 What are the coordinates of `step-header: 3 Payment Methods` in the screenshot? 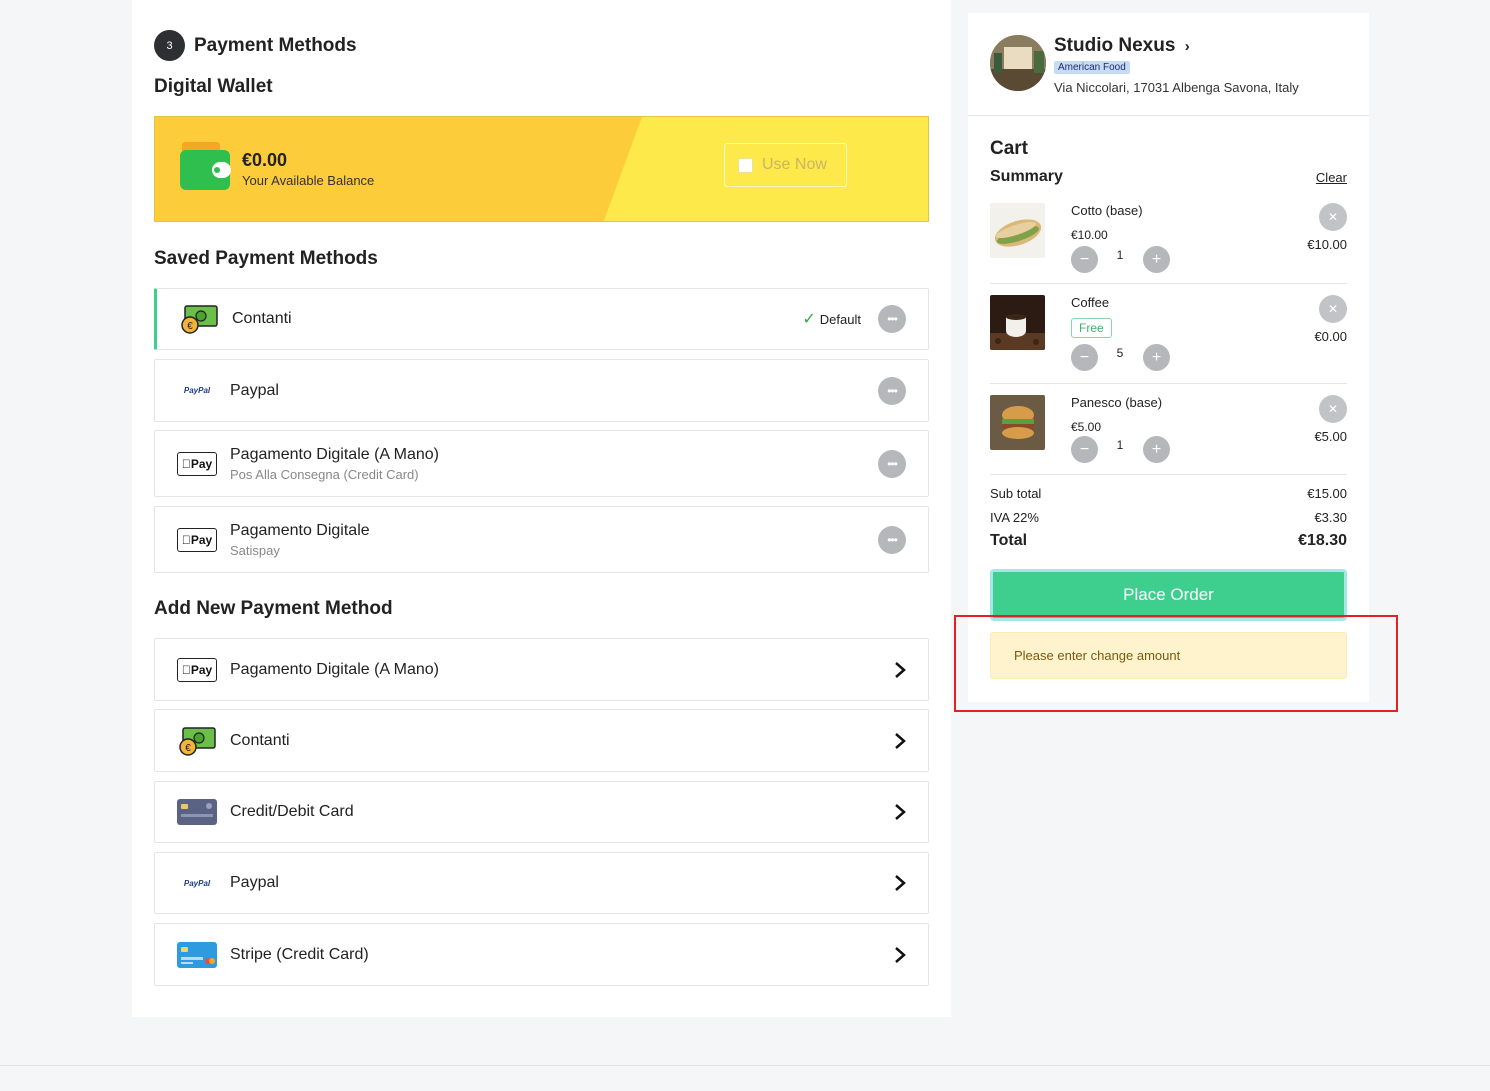 It's located at (255, 45).